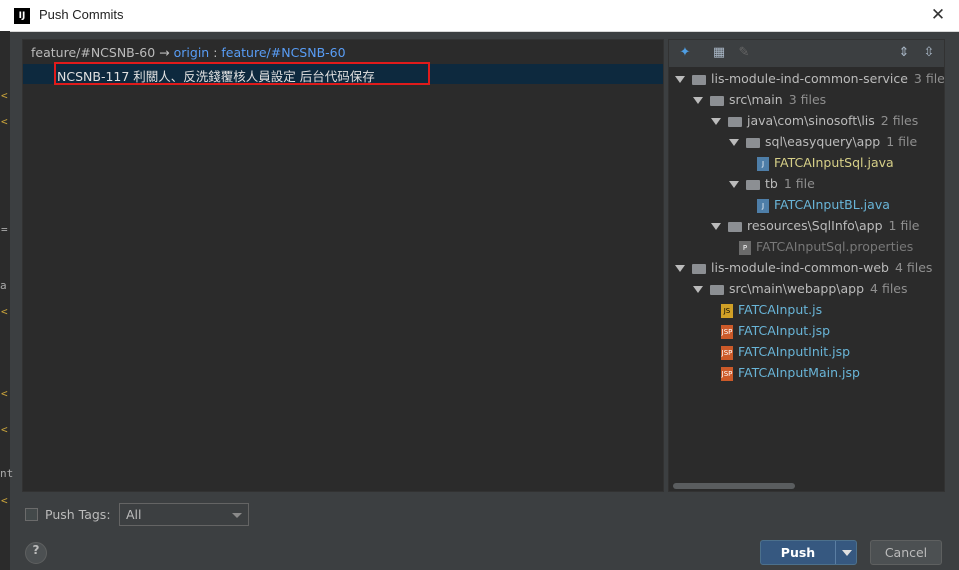 This screenshot has width=959, height=570. What do you see at coordinates (237, 515) in the screenshot?
I see `chevron-down-icon` at bounding box center [237, 515].